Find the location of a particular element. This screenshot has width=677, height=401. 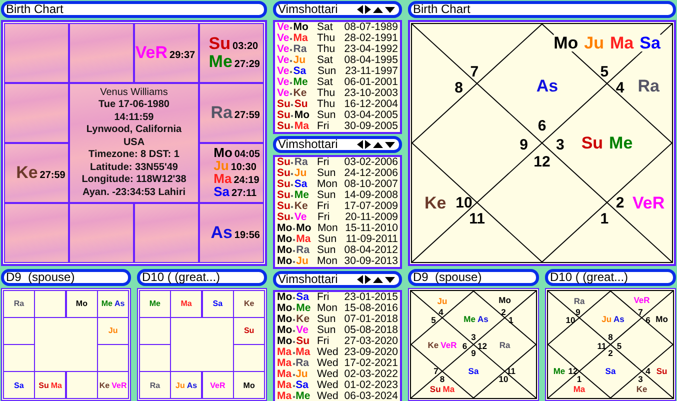

planet-degree: 27:29 is located at coordinates (247, 64).